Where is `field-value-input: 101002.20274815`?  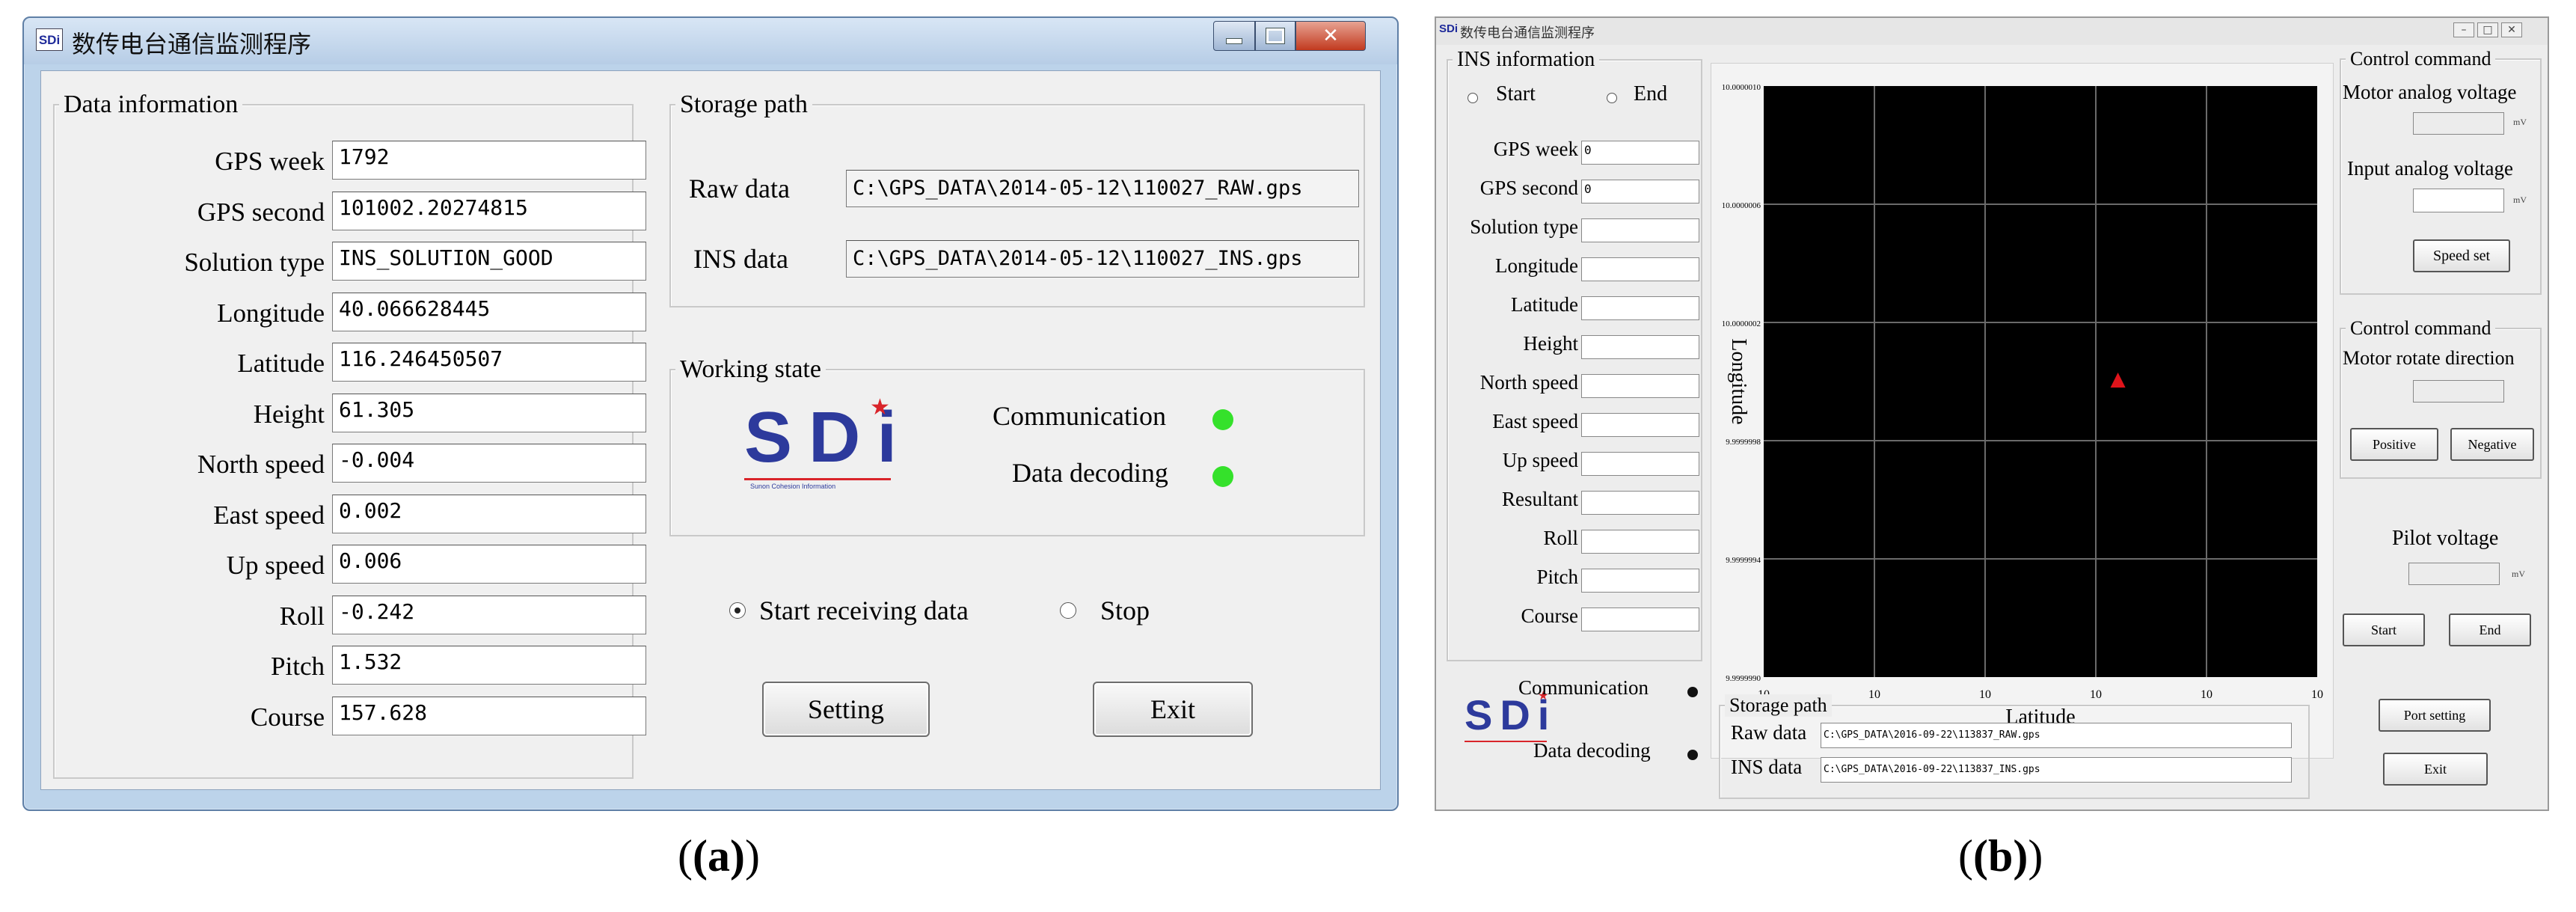 field-value-input: 101002.20274815 is located at coordinates (489, 211).